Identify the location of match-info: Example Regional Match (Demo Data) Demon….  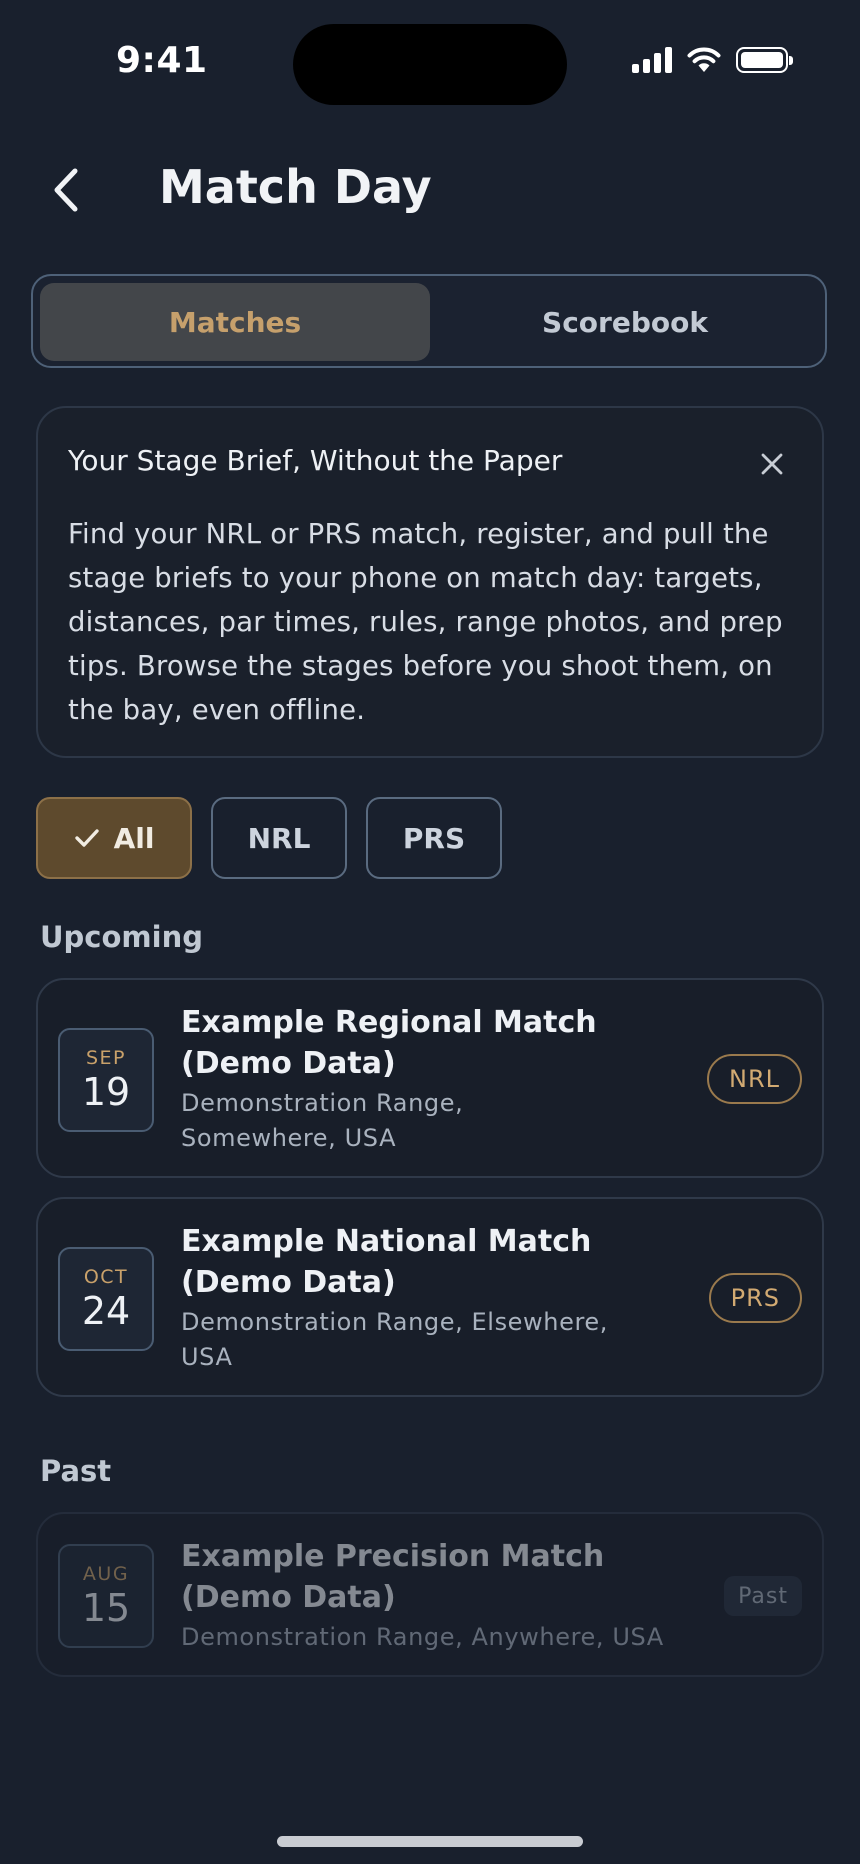
(401, 1079).